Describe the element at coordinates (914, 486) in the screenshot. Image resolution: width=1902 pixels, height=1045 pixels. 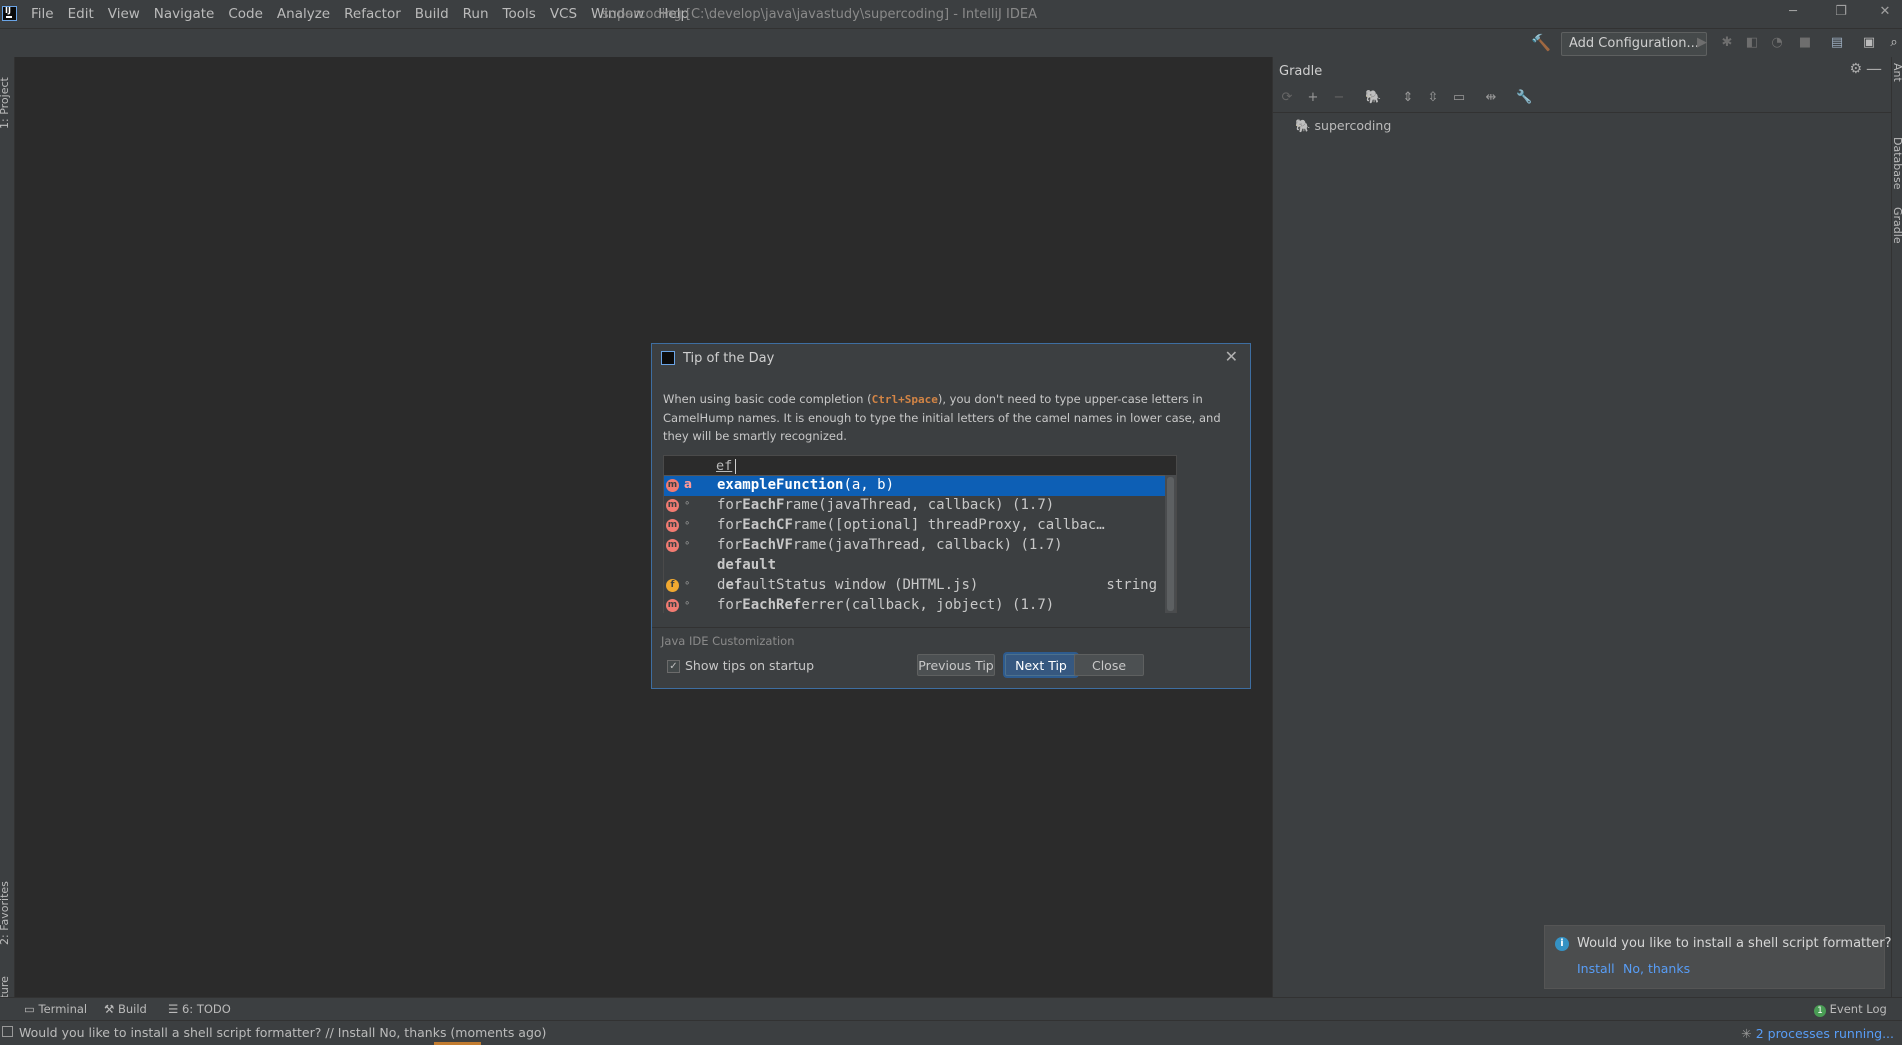
I see `completion-item: m a exampleFunction(a, b)` at that location.